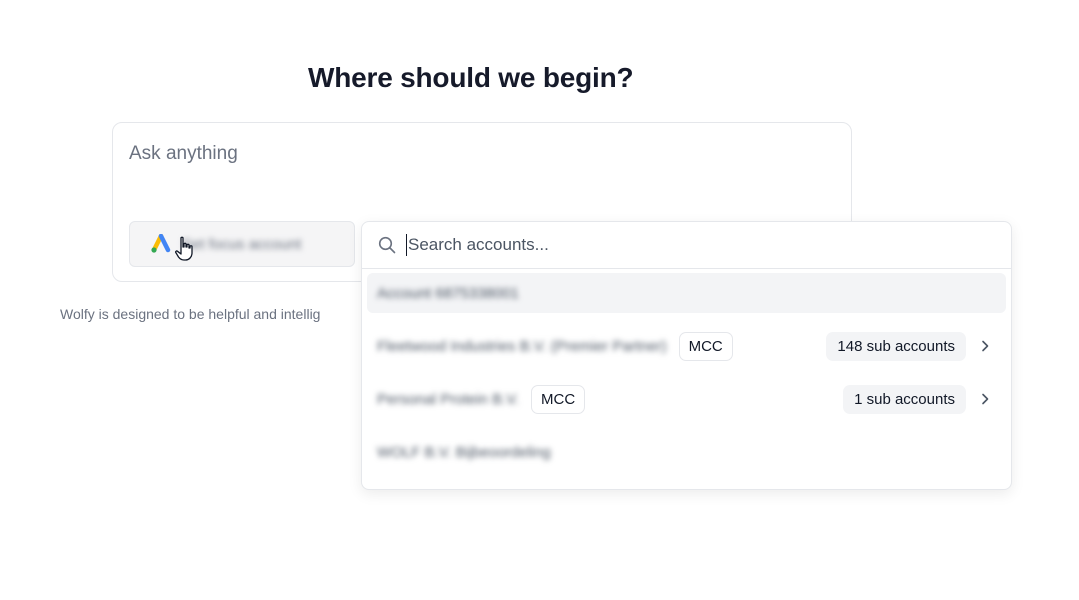 This screenshot has width=1079, height=600. What do you see at coordinates (448, 399) in the screenshot?
I see `account-name: Personal Protein B.V.` at bounding box center [448, 399].